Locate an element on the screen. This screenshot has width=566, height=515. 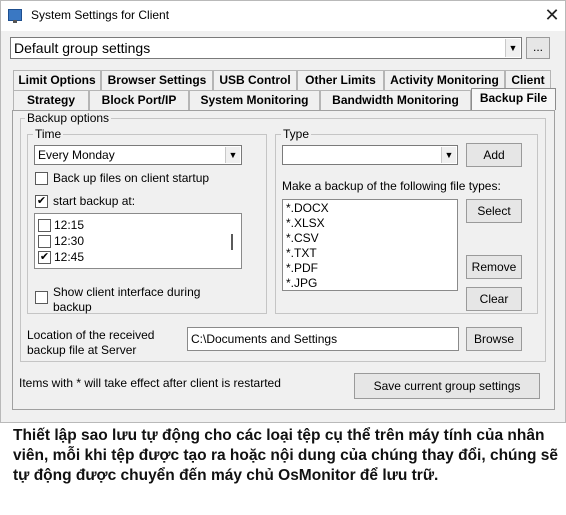
tab-strategy: Strategy is located at coordinates (51, 100).